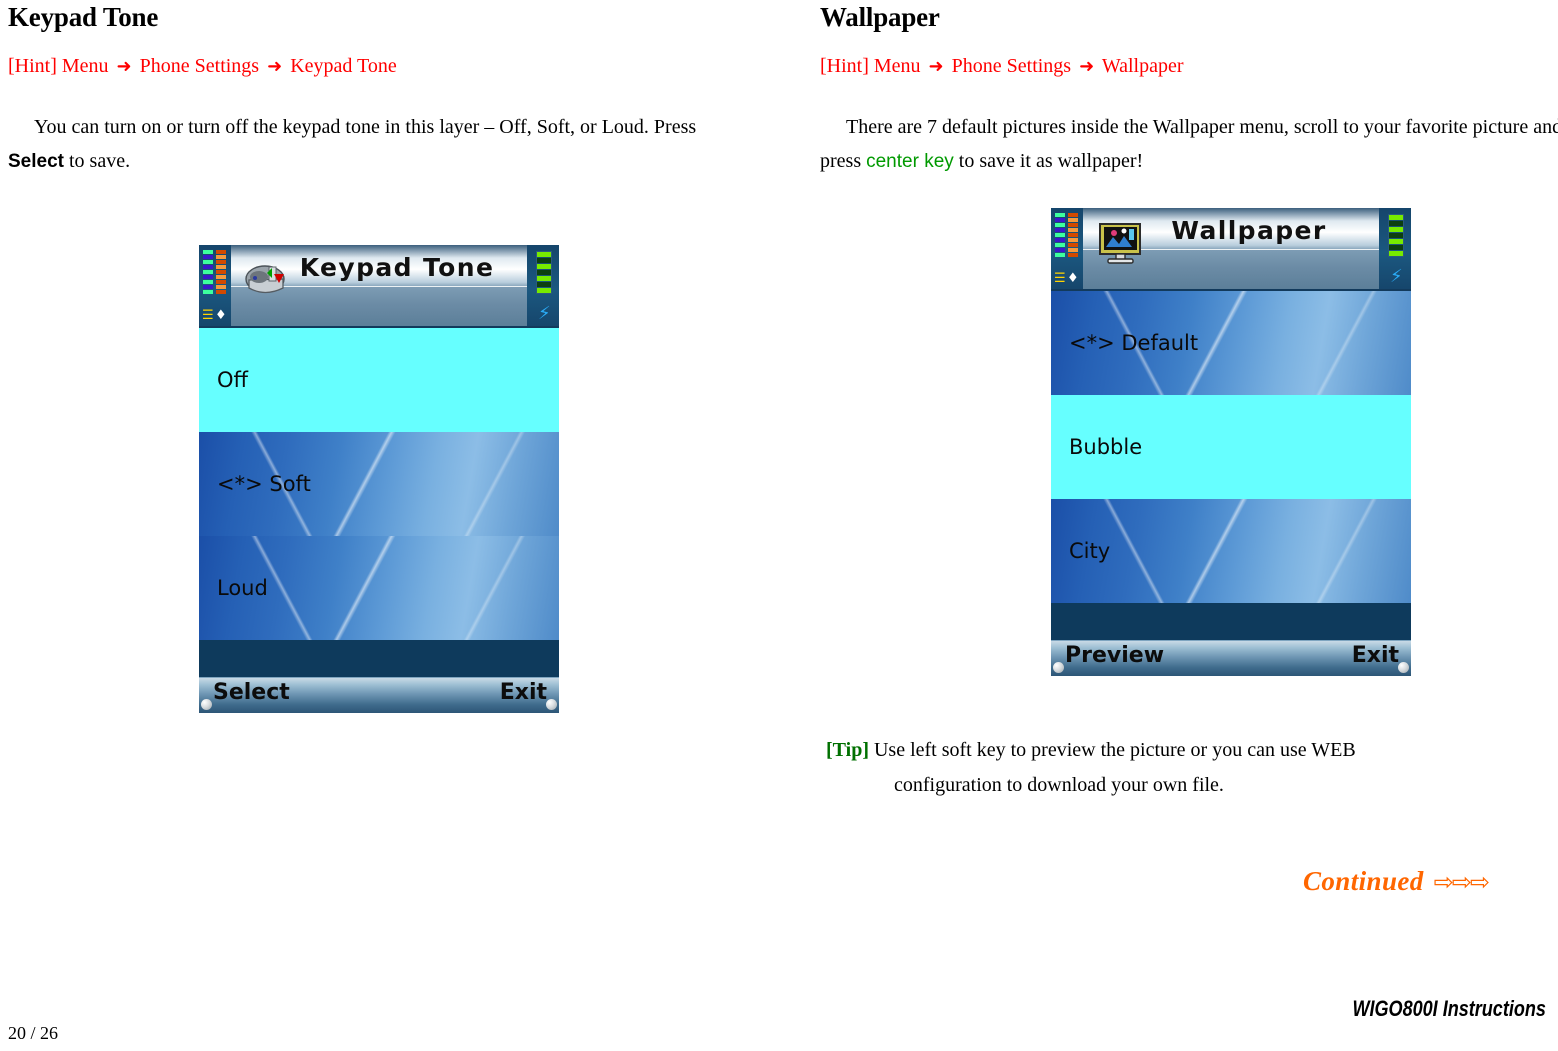 Image resolution: width=1558 pixels, height=1051 pixels. Describe the element at coordinates (1090, 551) in the screenshot. I see `phone-menu-item-label: City` at that location.